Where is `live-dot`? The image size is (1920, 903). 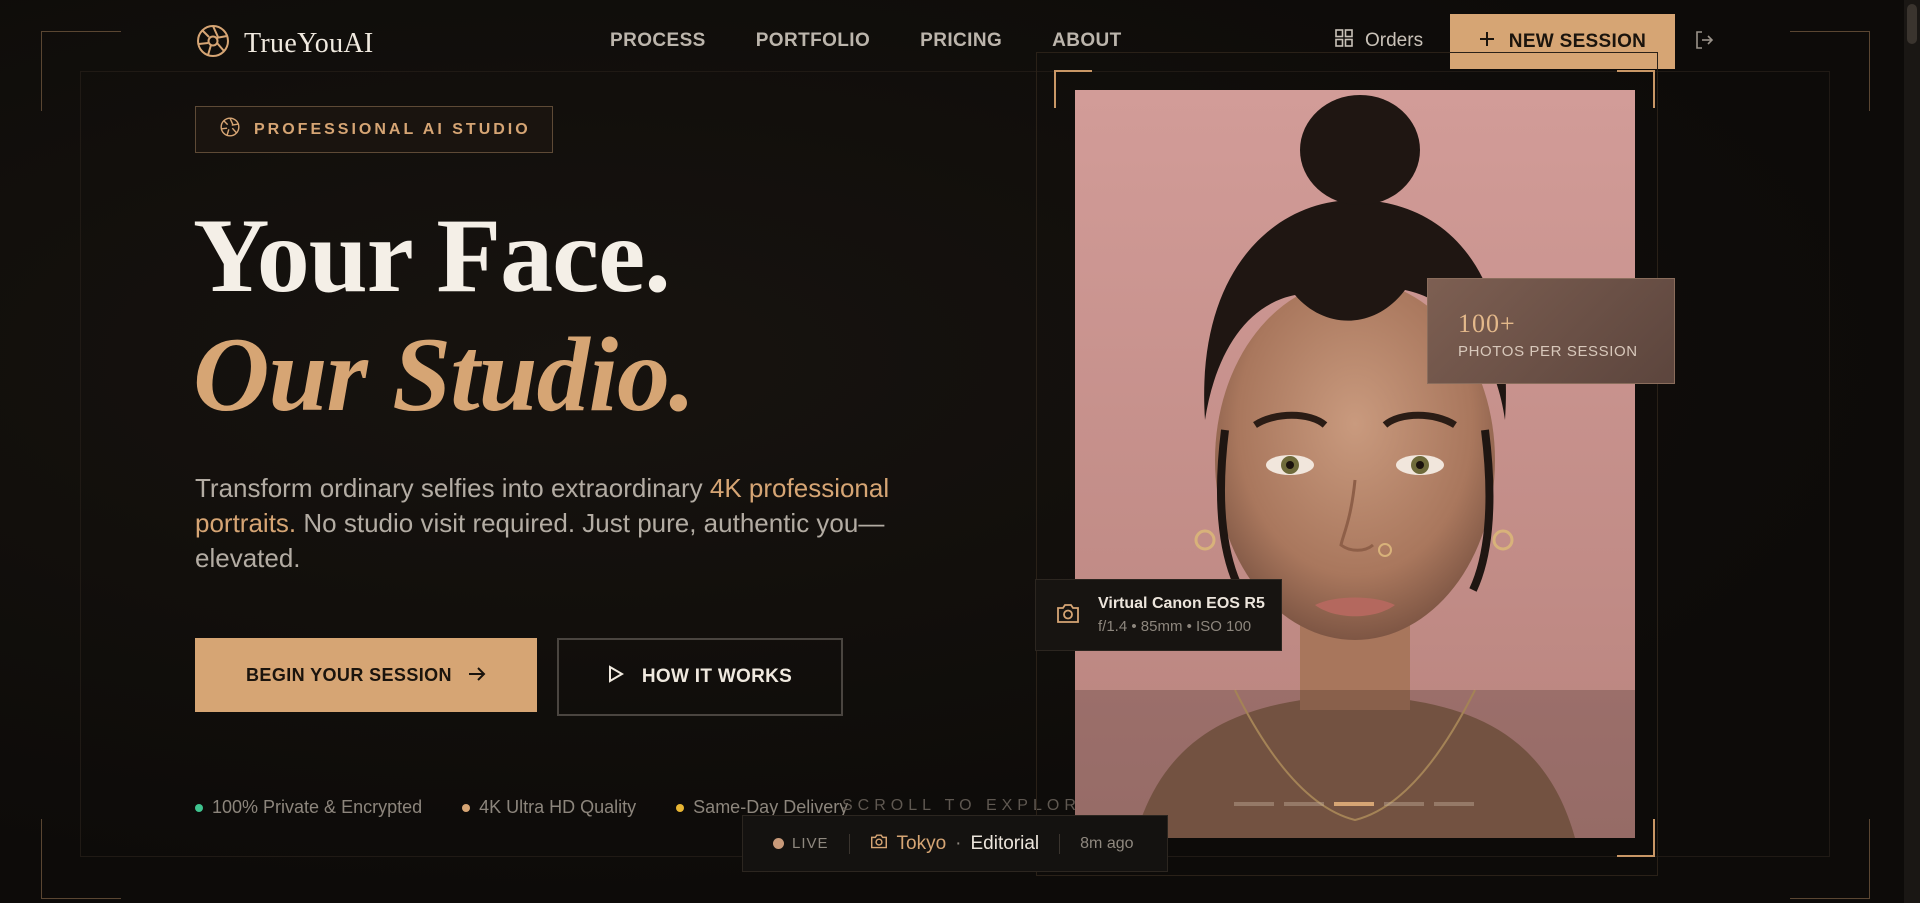 live-dot is located at coordinates (778, 843).